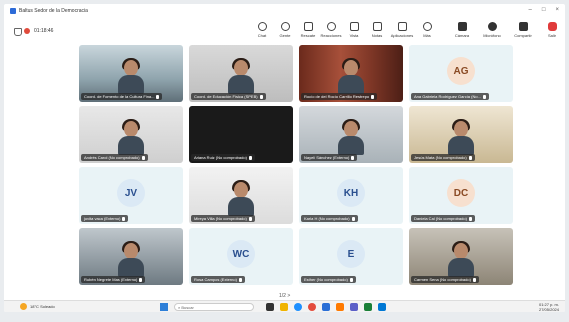  I want to click on window-title: Baltus Sedor de la Democracia, so click(53, 11).